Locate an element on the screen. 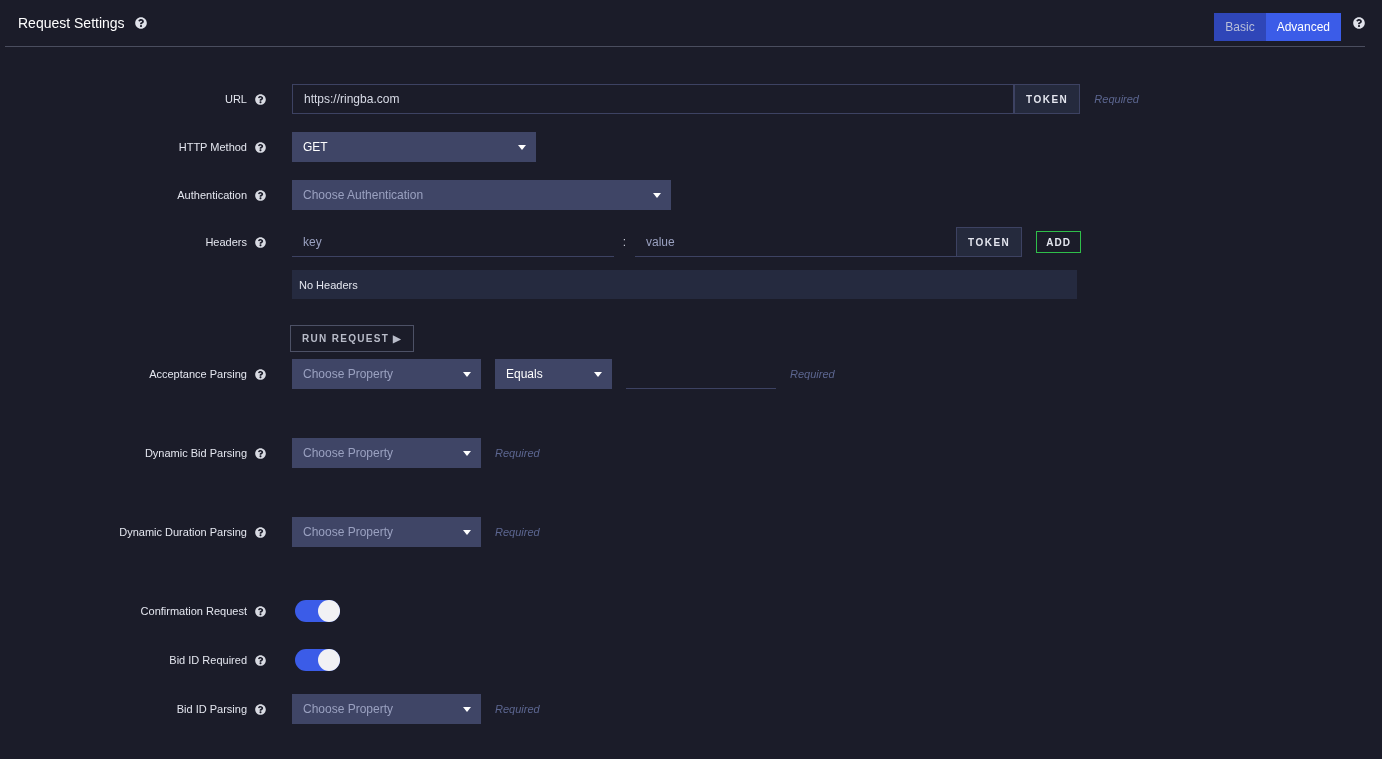  field-label: Authentication is located at coordinates (212, 195).